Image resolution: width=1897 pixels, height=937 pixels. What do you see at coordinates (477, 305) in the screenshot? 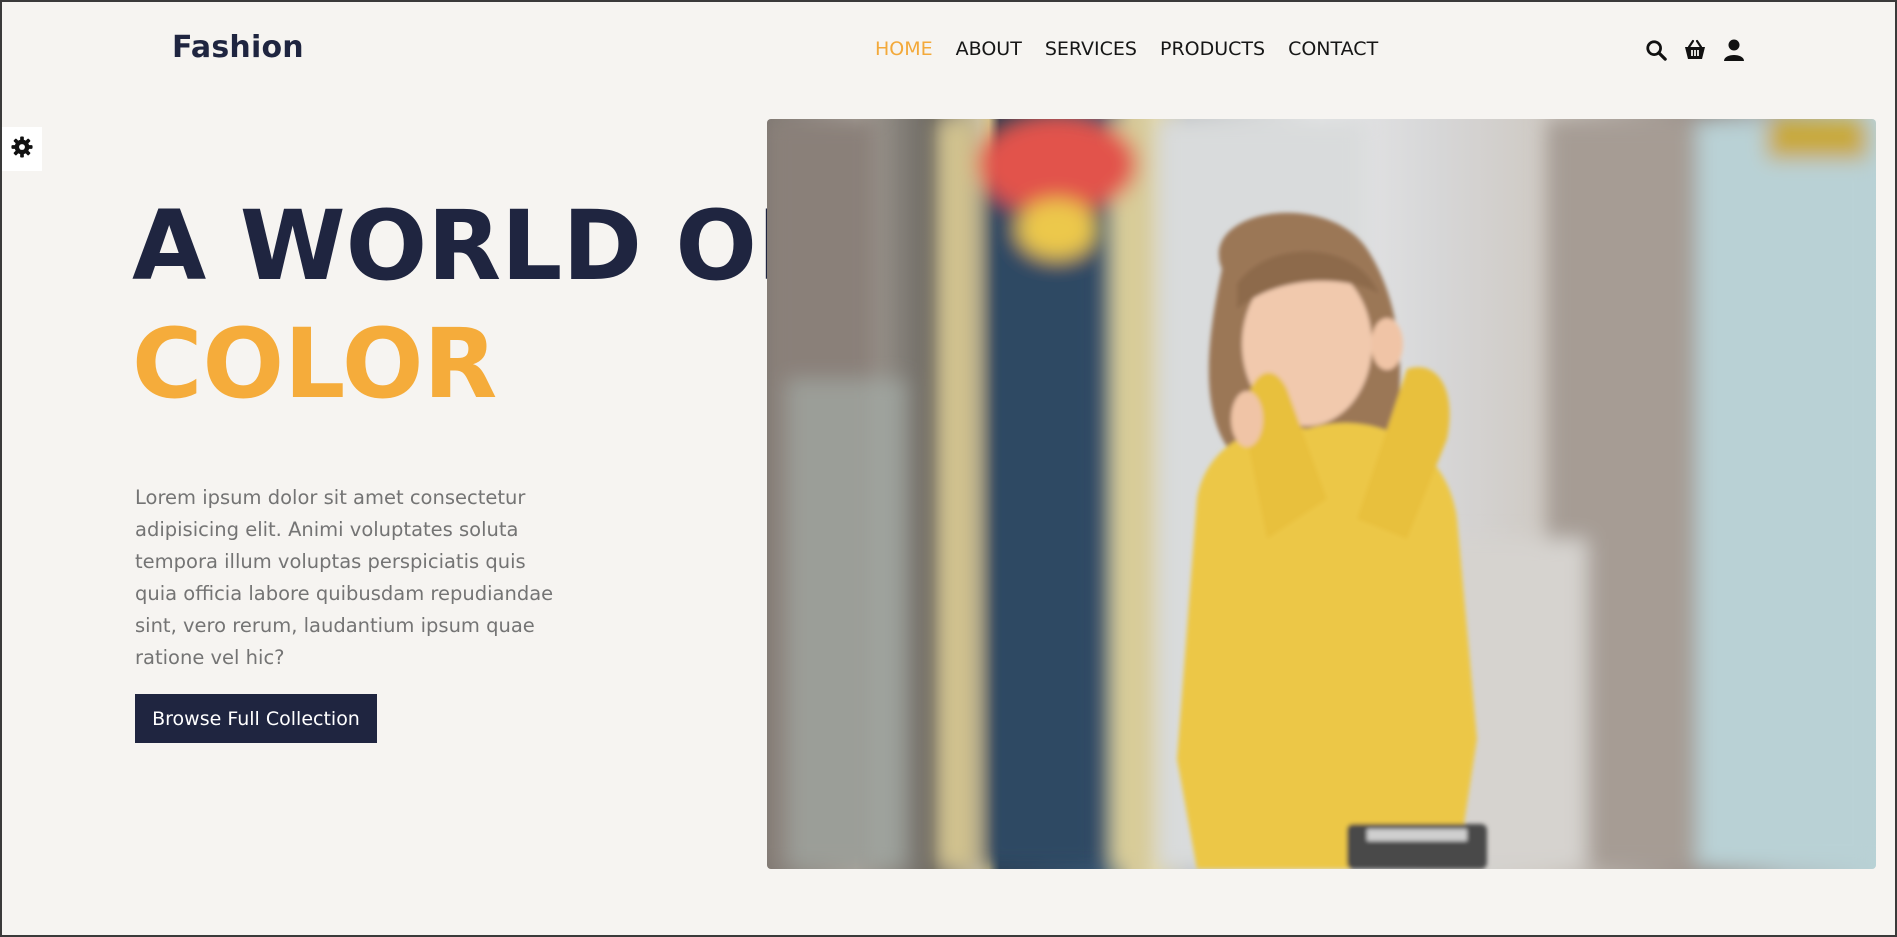
I see `hero-title: A WORLD OF COLOR` at bounding box center [477, 305].